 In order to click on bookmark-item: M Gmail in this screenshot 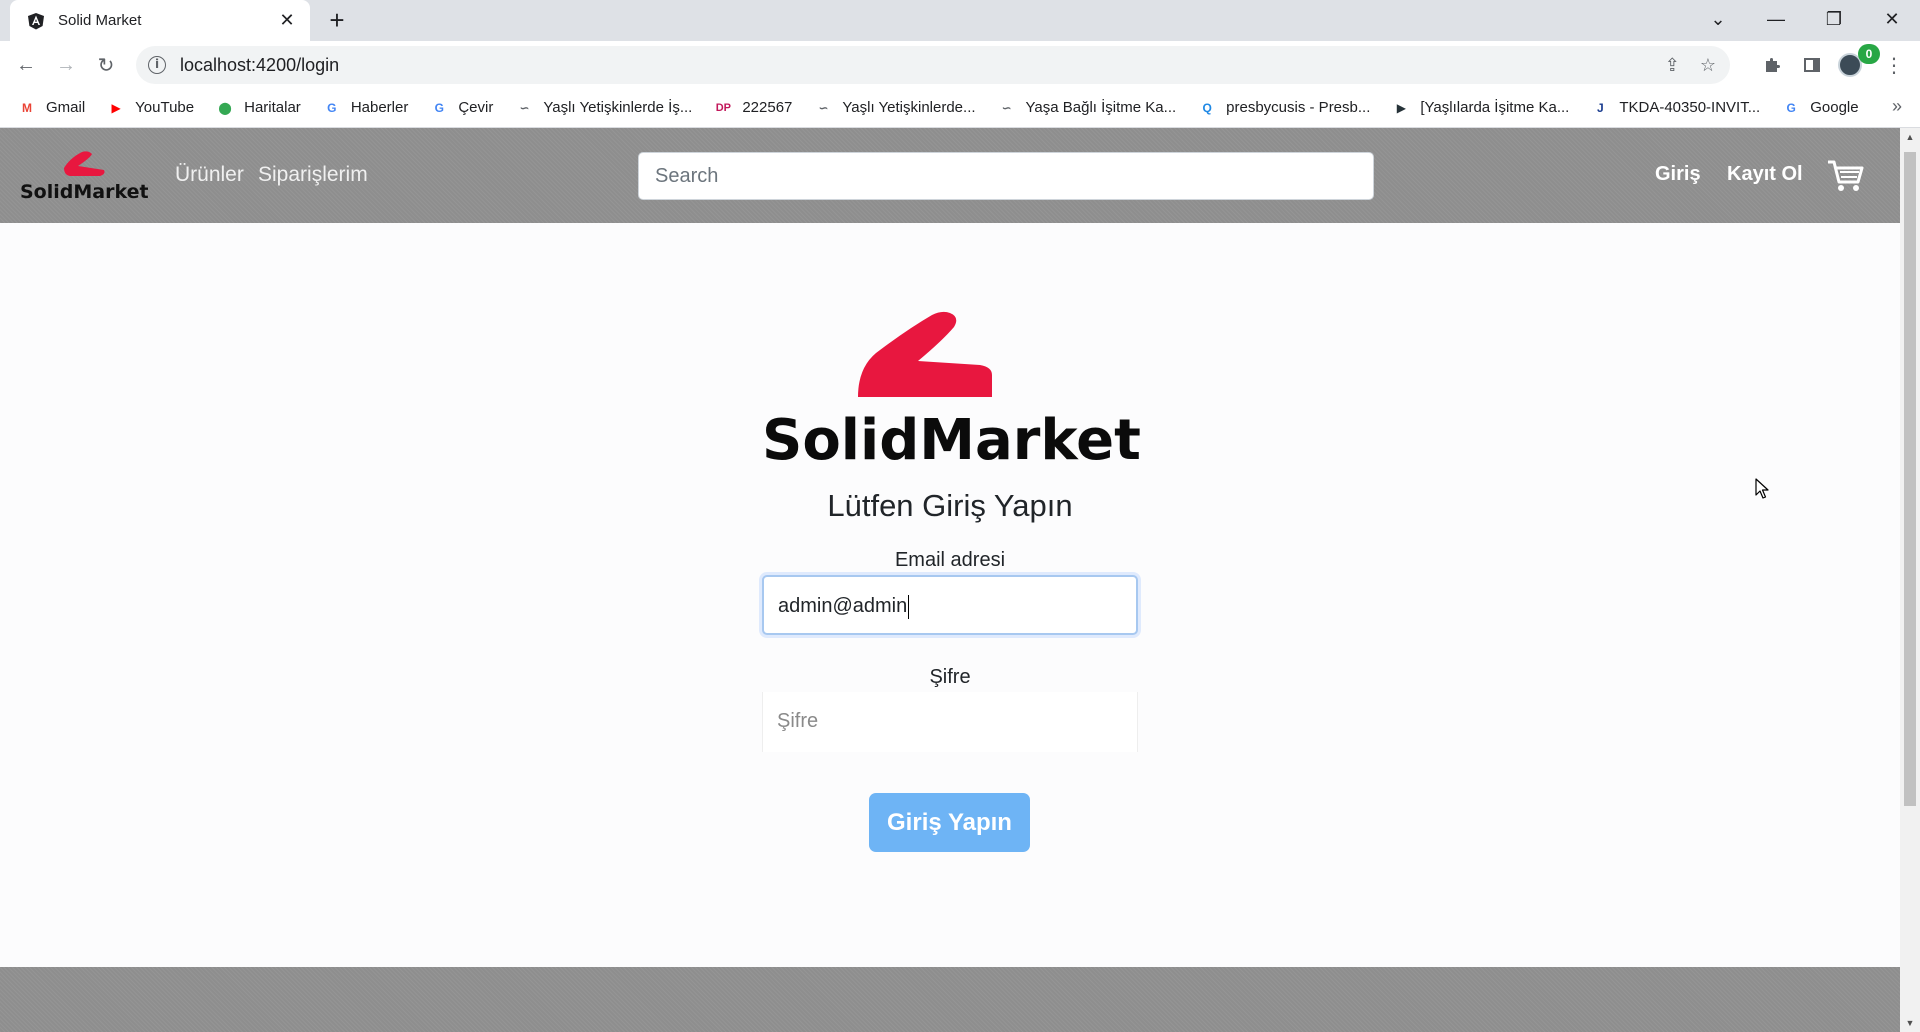, I will do `click(51, 108)`.